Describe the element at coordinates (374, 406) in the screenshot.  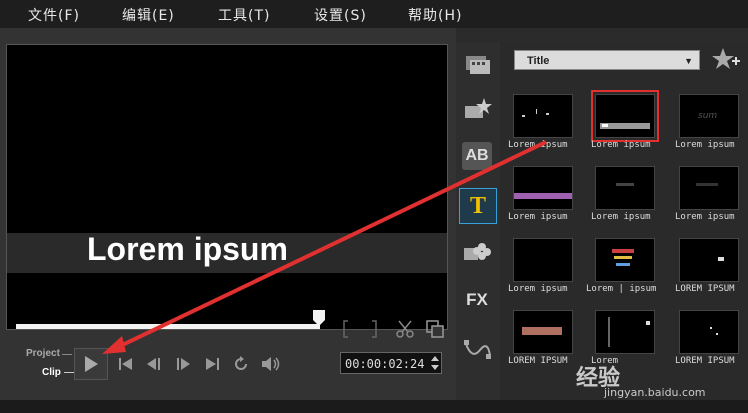
I see `timeline-strip` at that location.